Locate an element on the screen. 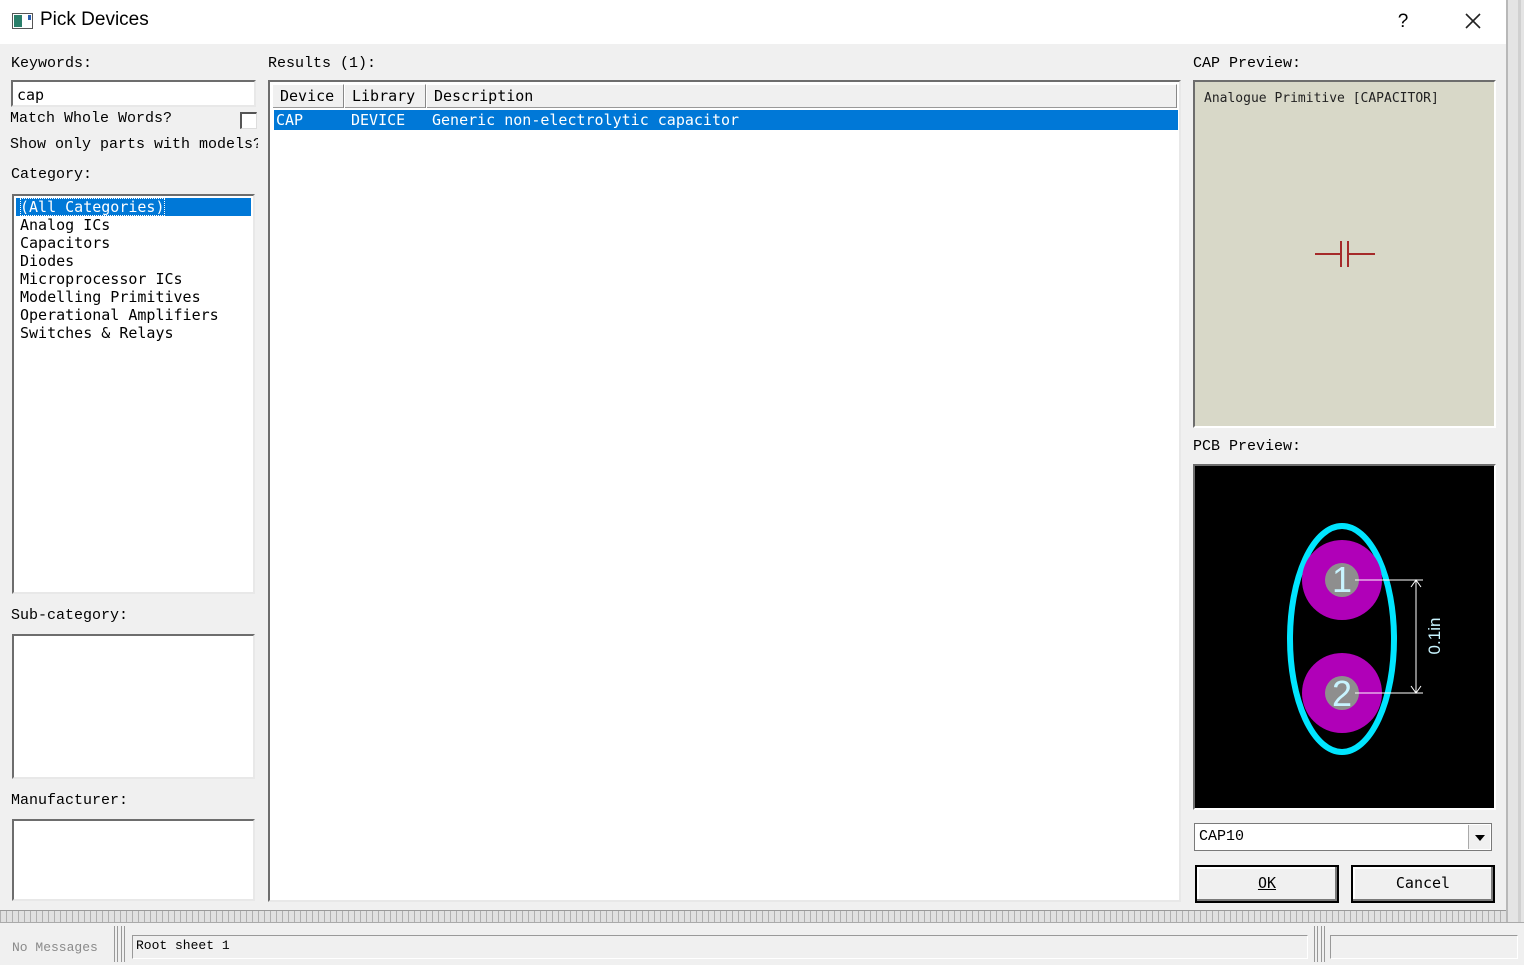 The image size is (1524, 965). window-title: Pick Devices is located at coordinates (94, 19).